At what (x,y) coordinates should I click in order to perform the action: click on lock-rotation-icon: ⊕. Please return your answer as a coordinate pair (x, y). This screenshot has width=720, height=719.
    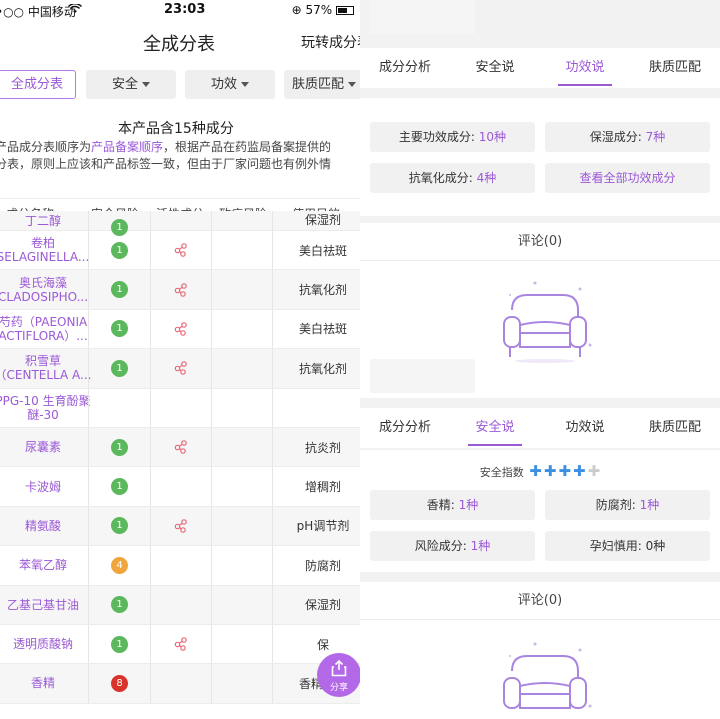
    Looking at the image, I should click on (296, 10).